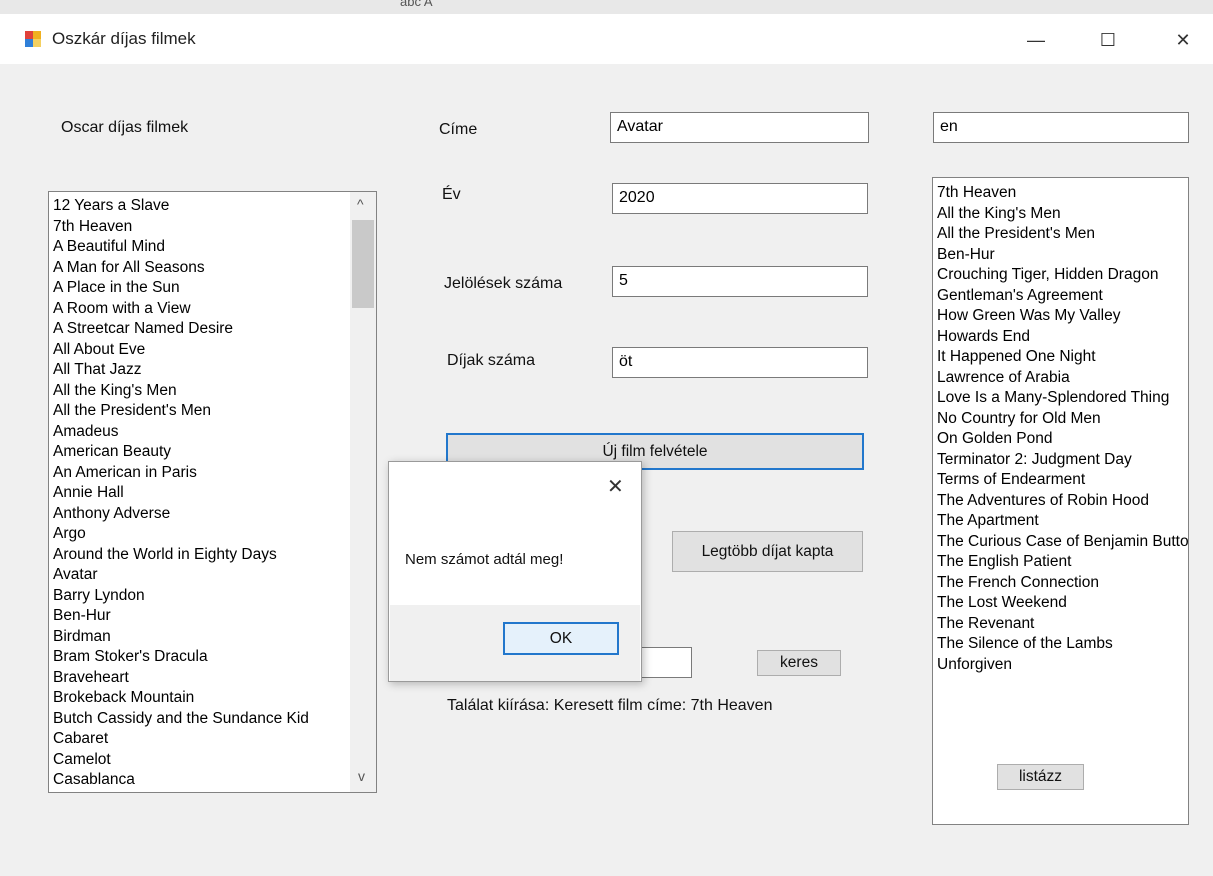  Describe the element at coordinates (199, 452) in the screenshot. I see `film-list-item: American Beauty` at that location.